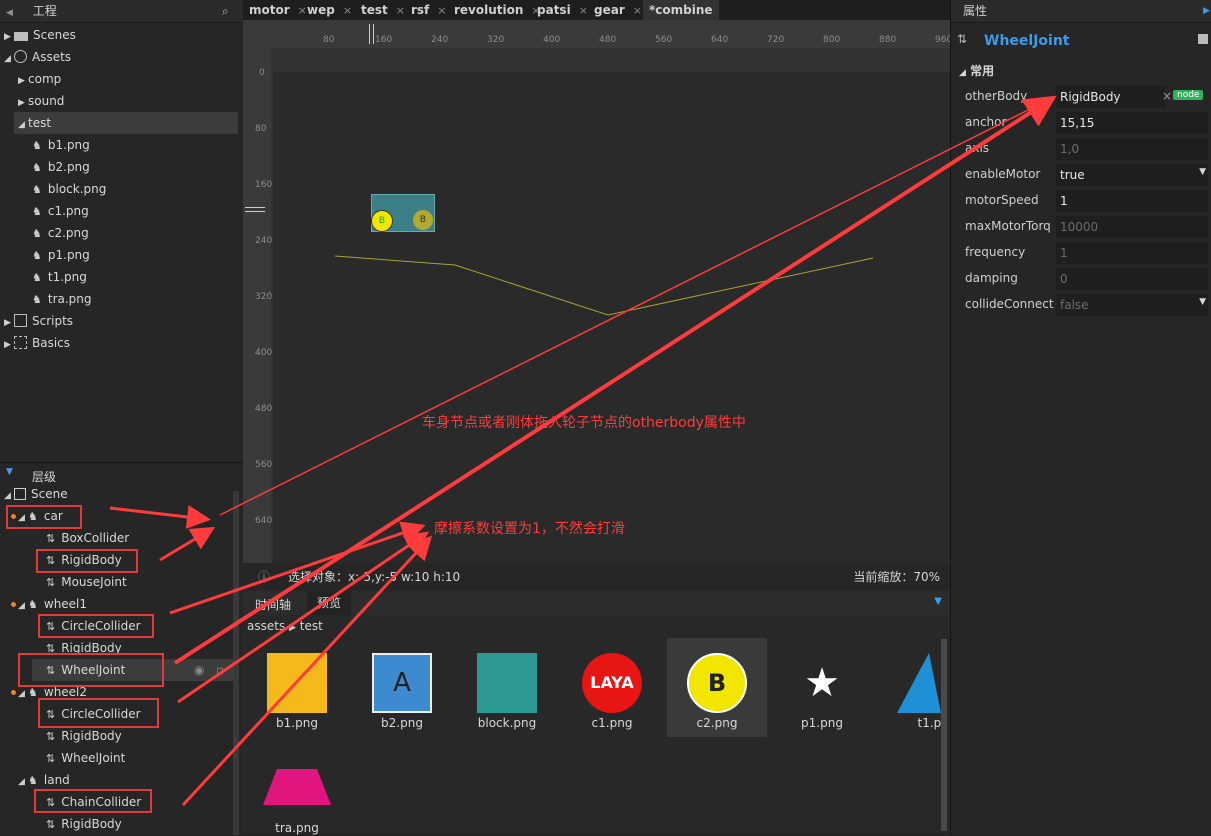  What do you see at coordinates (60, 233) in the screenshot?
I see `tree-item-c2: ♞ c2.png` at bounding box center [60, 233].